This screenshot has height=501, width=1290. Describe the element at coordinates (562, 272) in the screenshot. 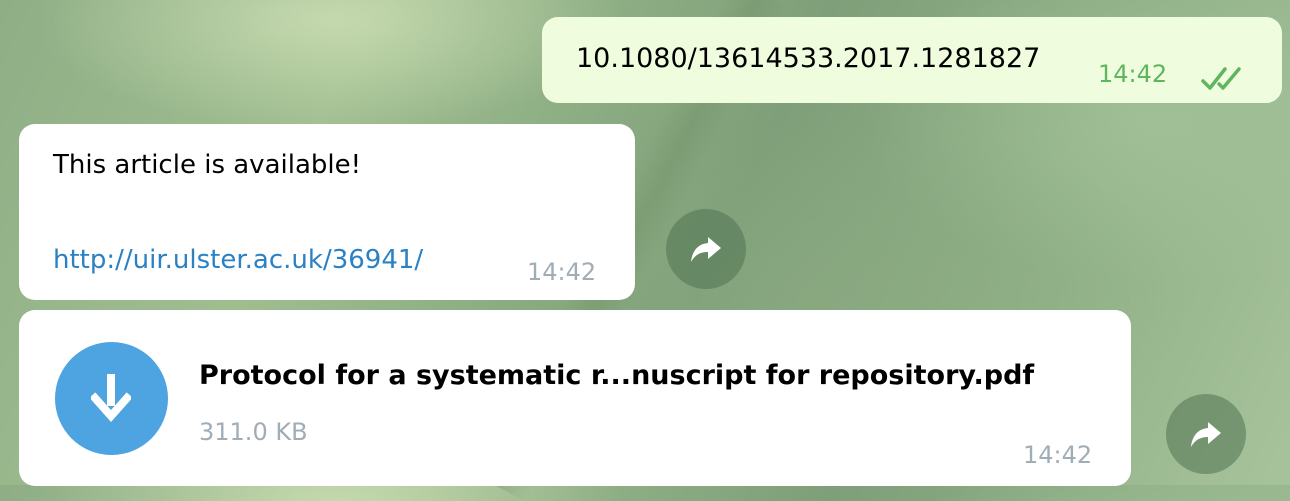

I see `incoming-message-time: 14:42` at that location.